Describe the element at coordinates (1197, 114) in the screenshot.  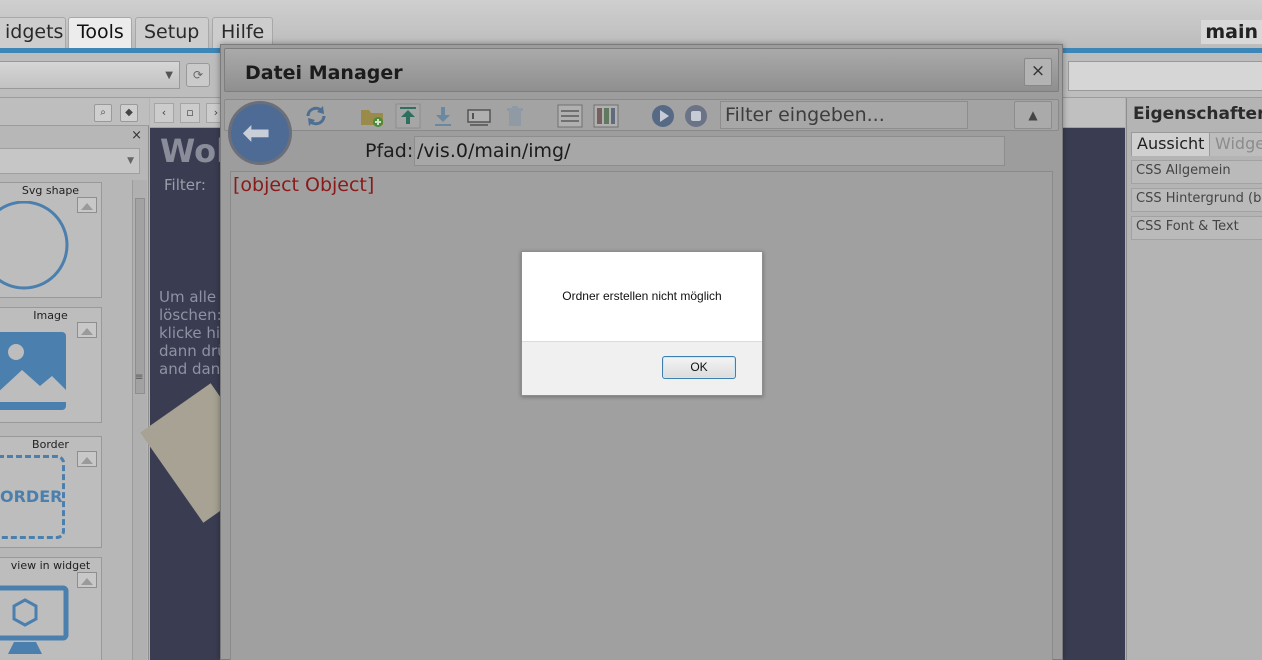
I see `properties-title: Eigenschaften` at that location.